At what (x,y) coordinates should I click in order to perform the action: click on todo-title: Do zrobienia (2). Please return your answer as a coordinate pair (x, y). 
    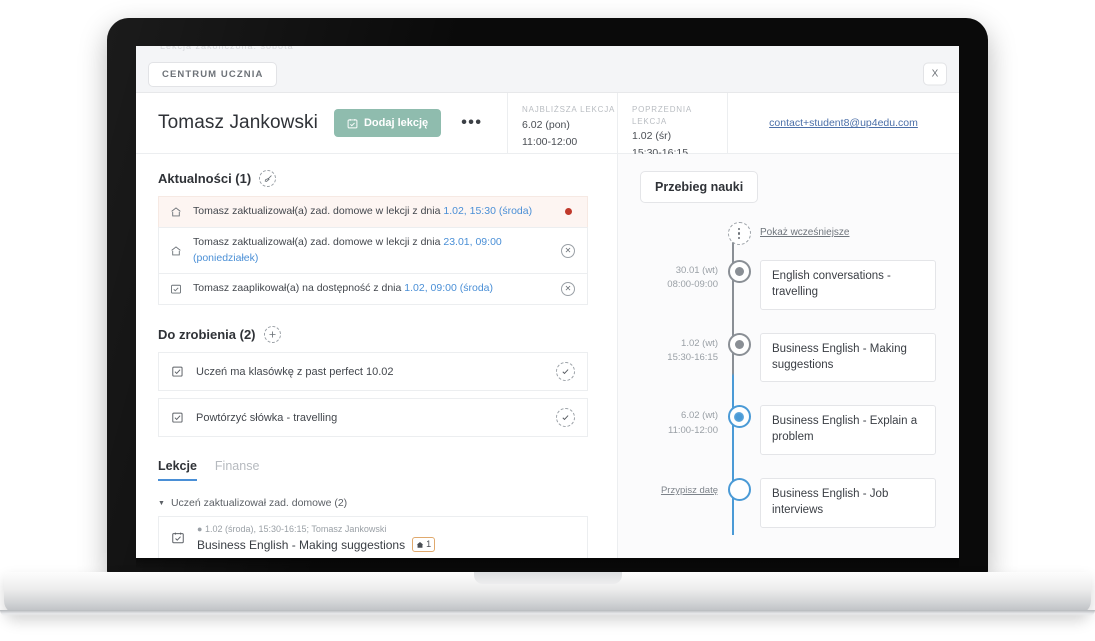
    Looking at the image, I should click on (207, 334).